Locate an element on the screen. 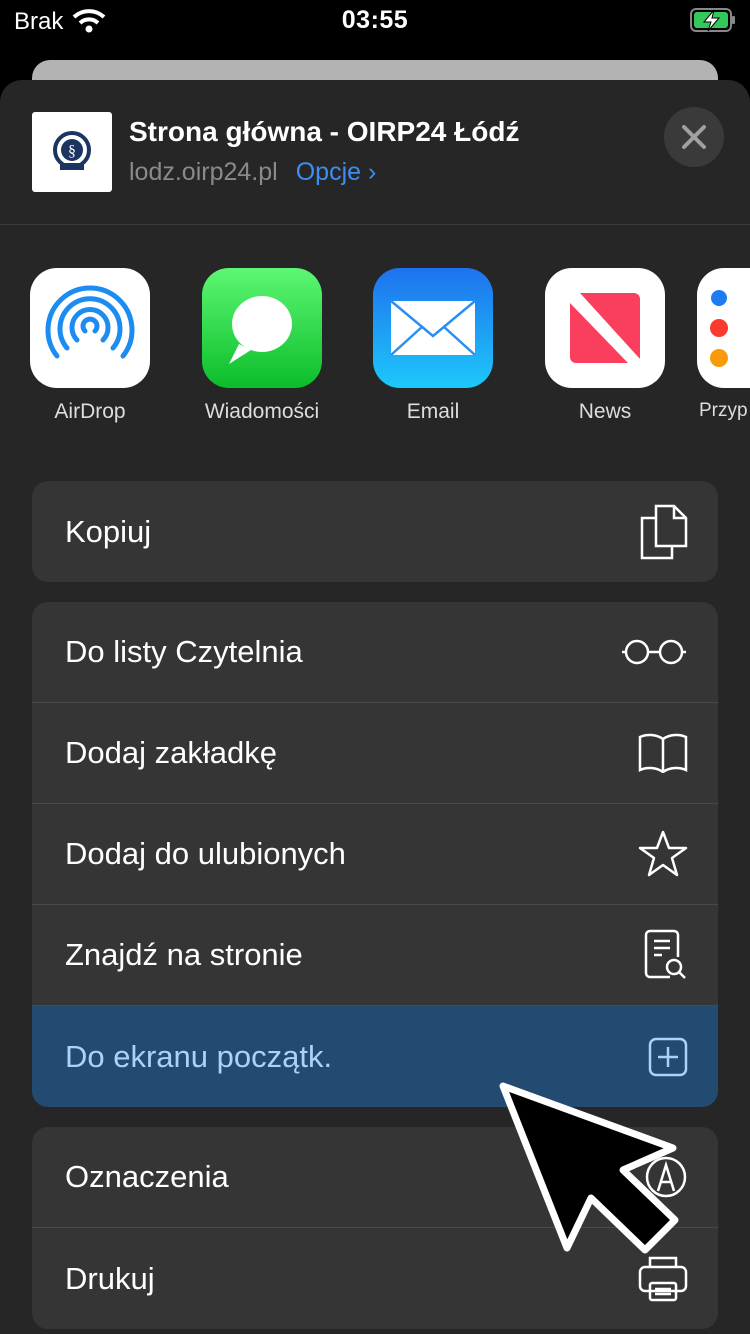 The image size is (750, 1334). action-reading-list: Do listy Czytelnia is located at coordinates (375, 652).